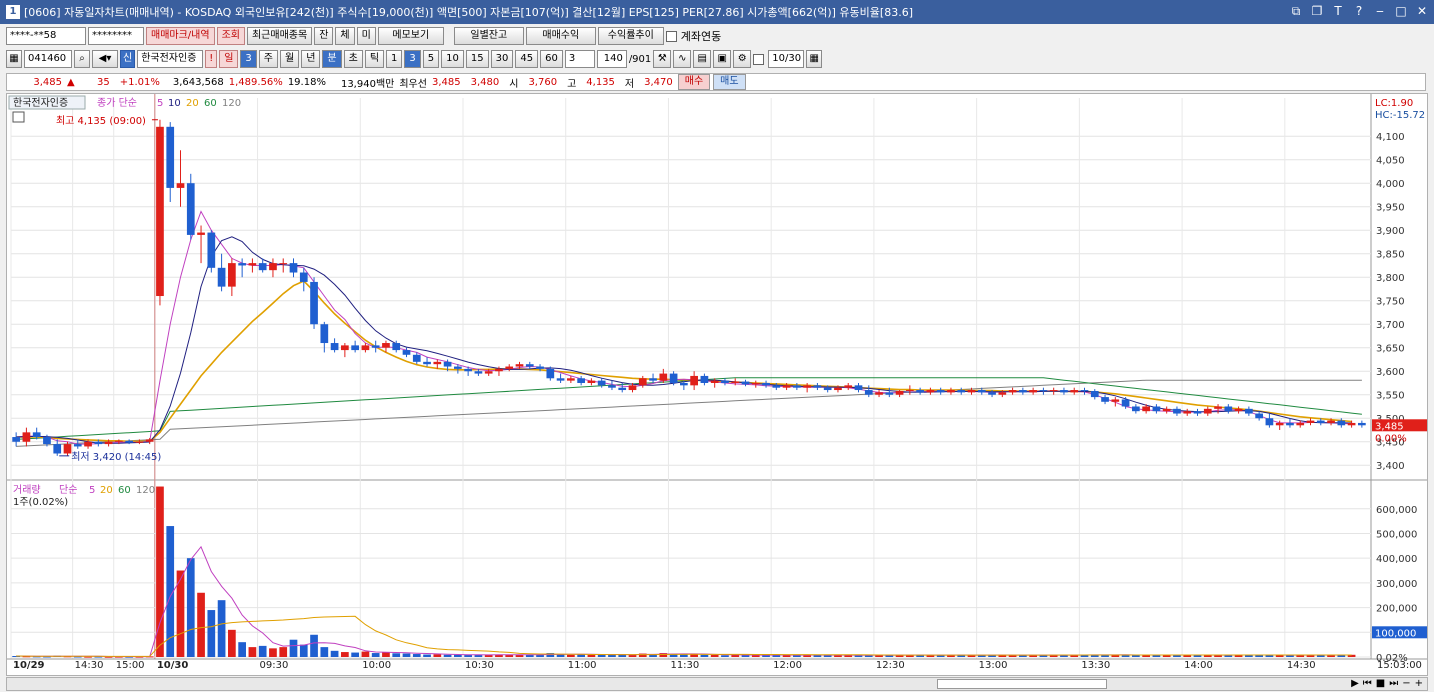 The width and height of the screenshot is (1434, 692). Describe the element at coordinates (48, 59) in the screenshot. I see `stock-code-field: 041460` at that location.